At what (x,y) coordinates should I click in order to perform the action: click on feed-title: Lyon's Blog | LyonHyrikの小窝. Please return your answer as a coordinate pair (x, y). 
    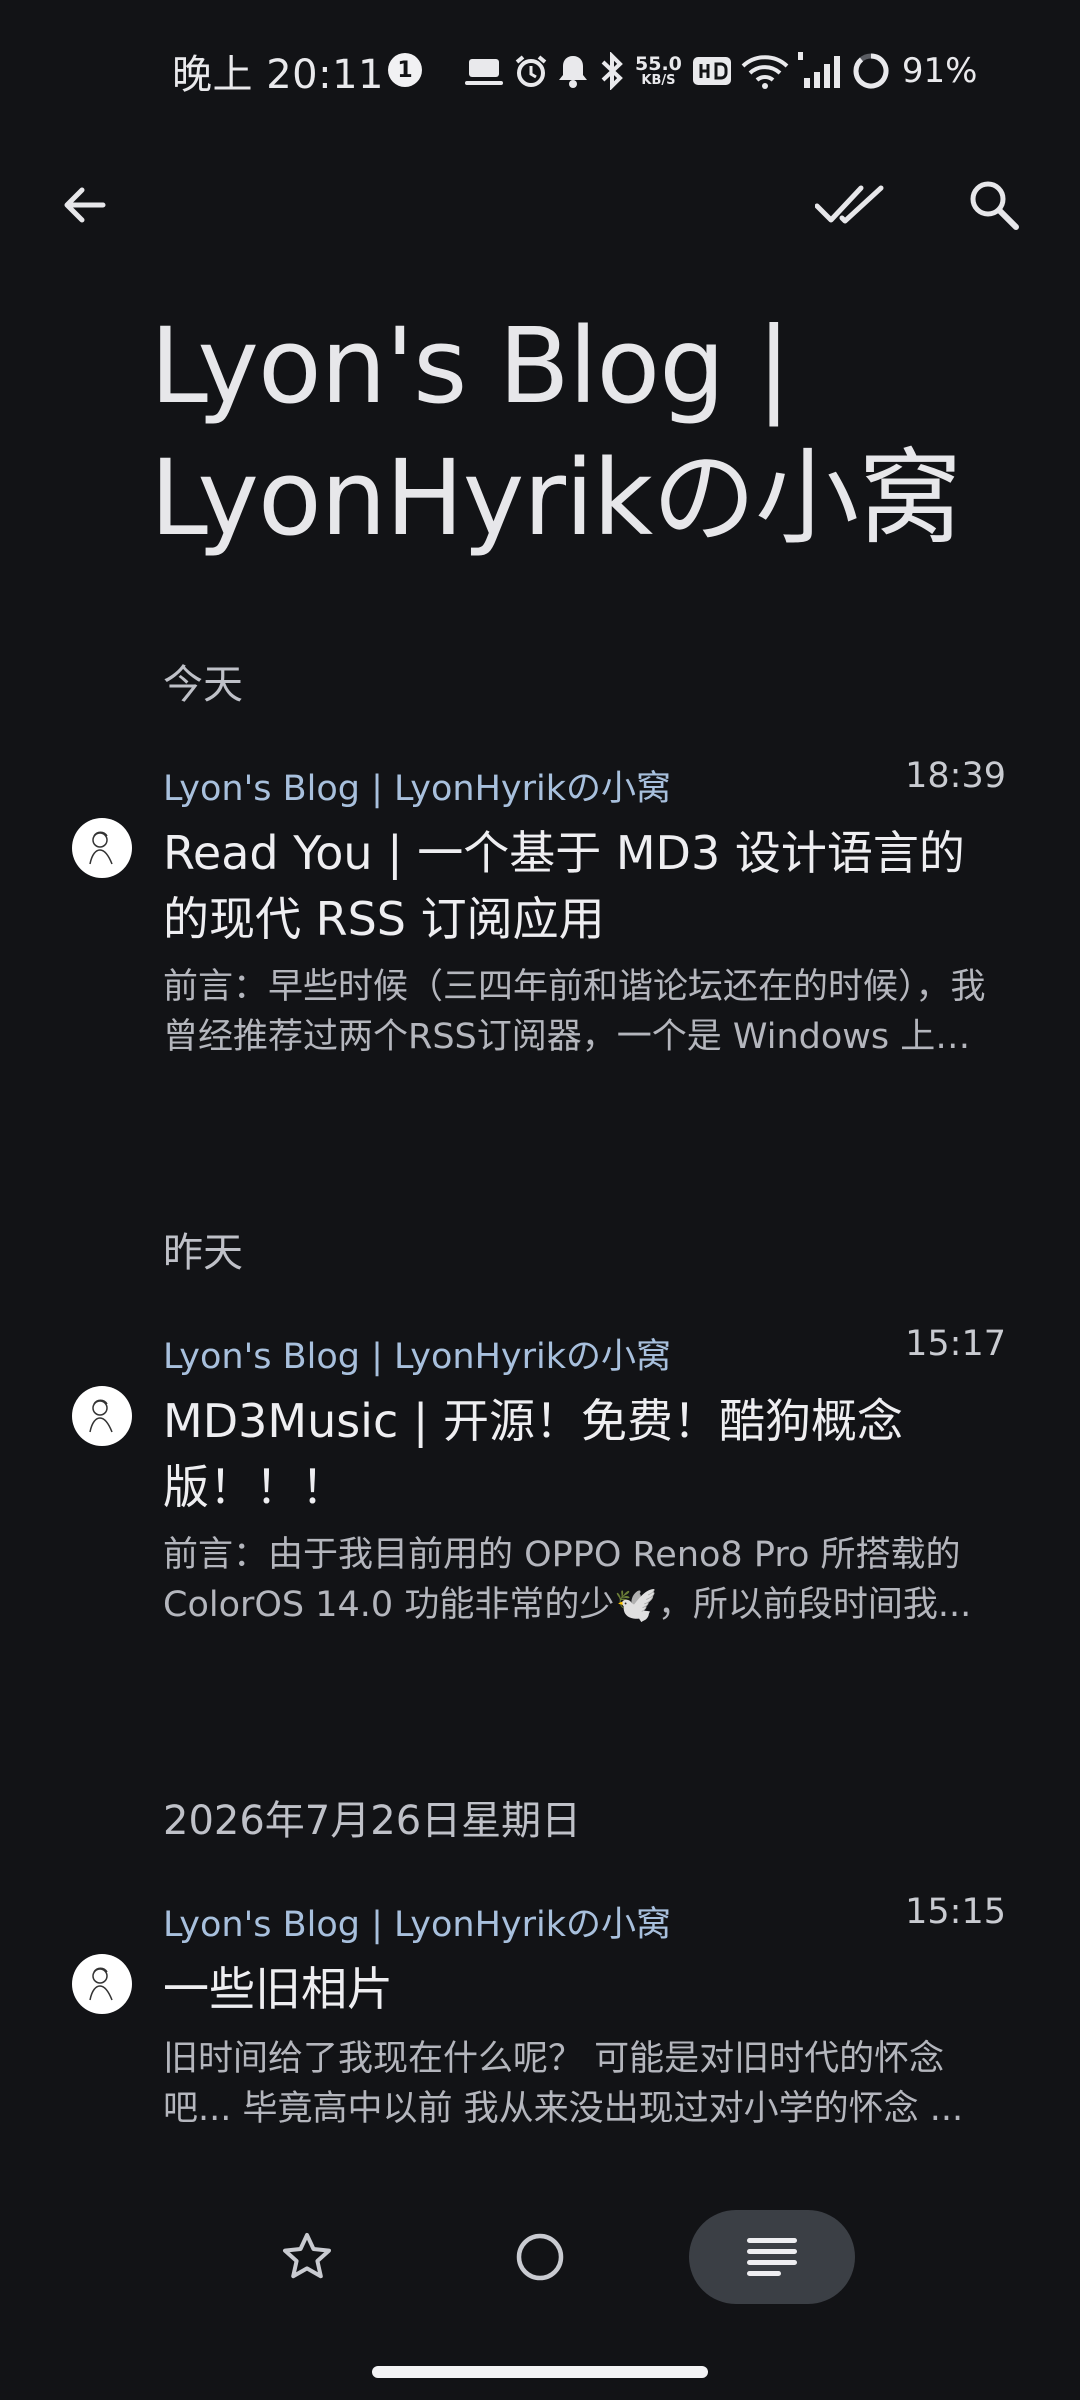
    Looking at the image, I should click on (556, 432).